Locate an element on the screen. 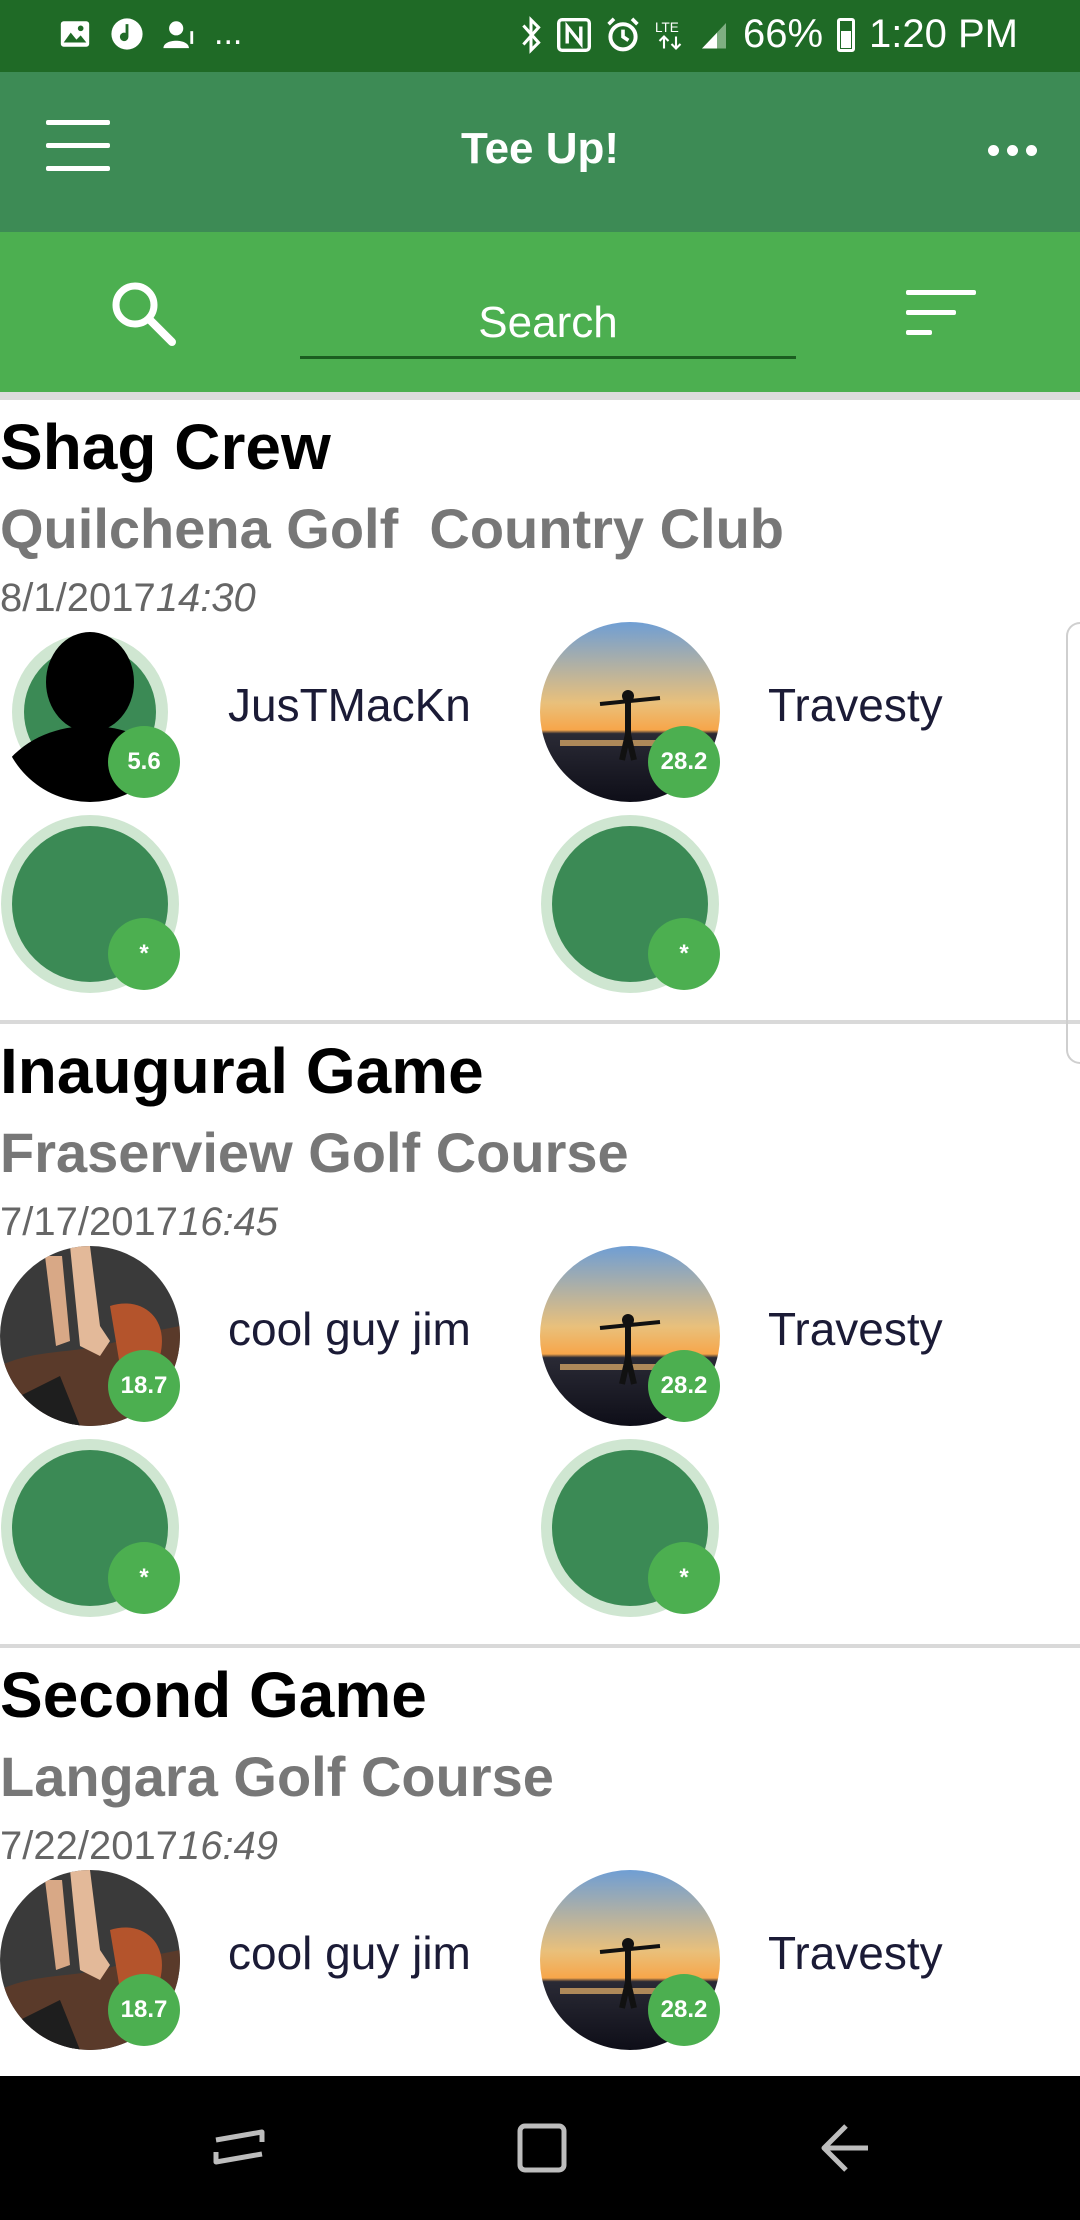  app-bar: Tee Up! is located at coordinates (540, 152).